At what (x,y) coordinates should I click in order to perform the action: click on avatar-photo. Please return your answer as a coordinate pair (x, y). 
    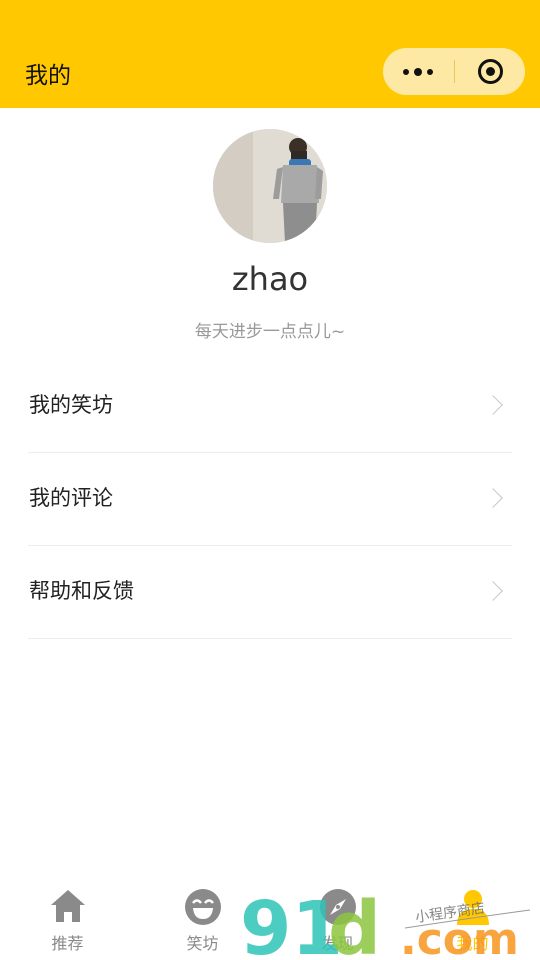
    Looking at the image, I should click on (270, 186).